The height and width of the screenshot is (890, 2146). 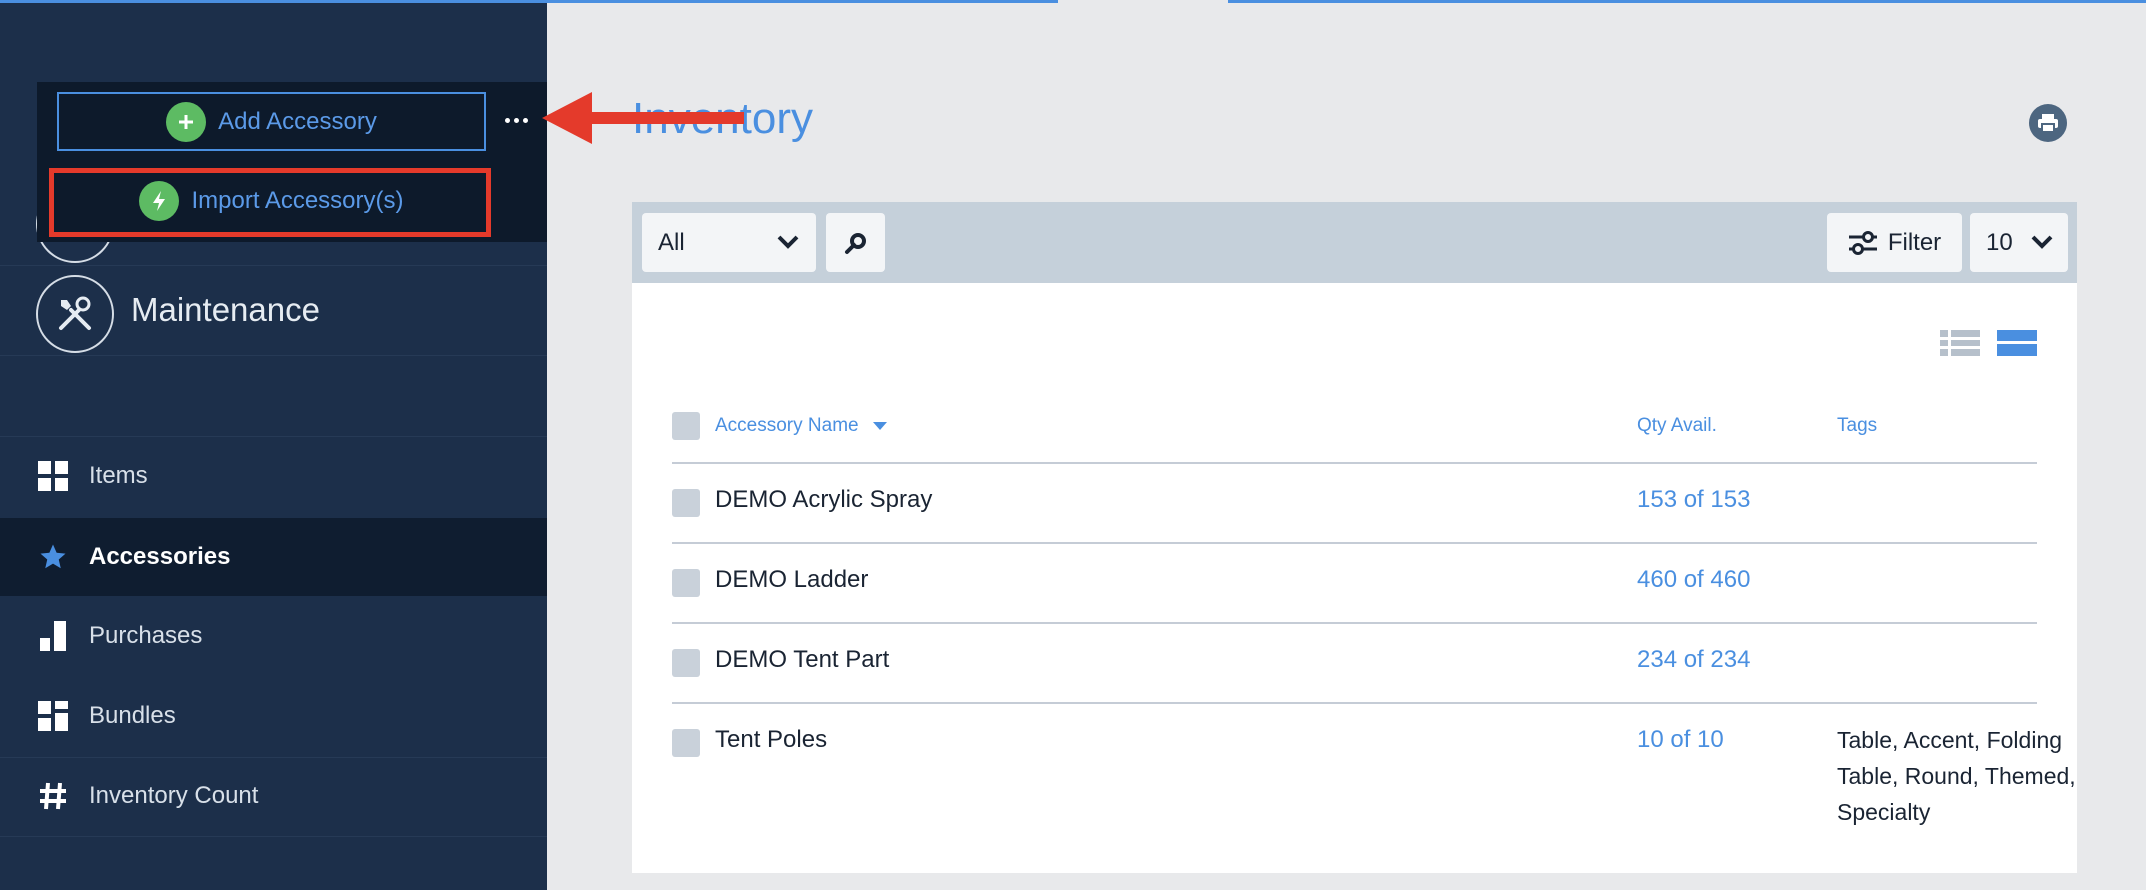 I want to click on filter-select-value: All, so click(x=671, y=242).